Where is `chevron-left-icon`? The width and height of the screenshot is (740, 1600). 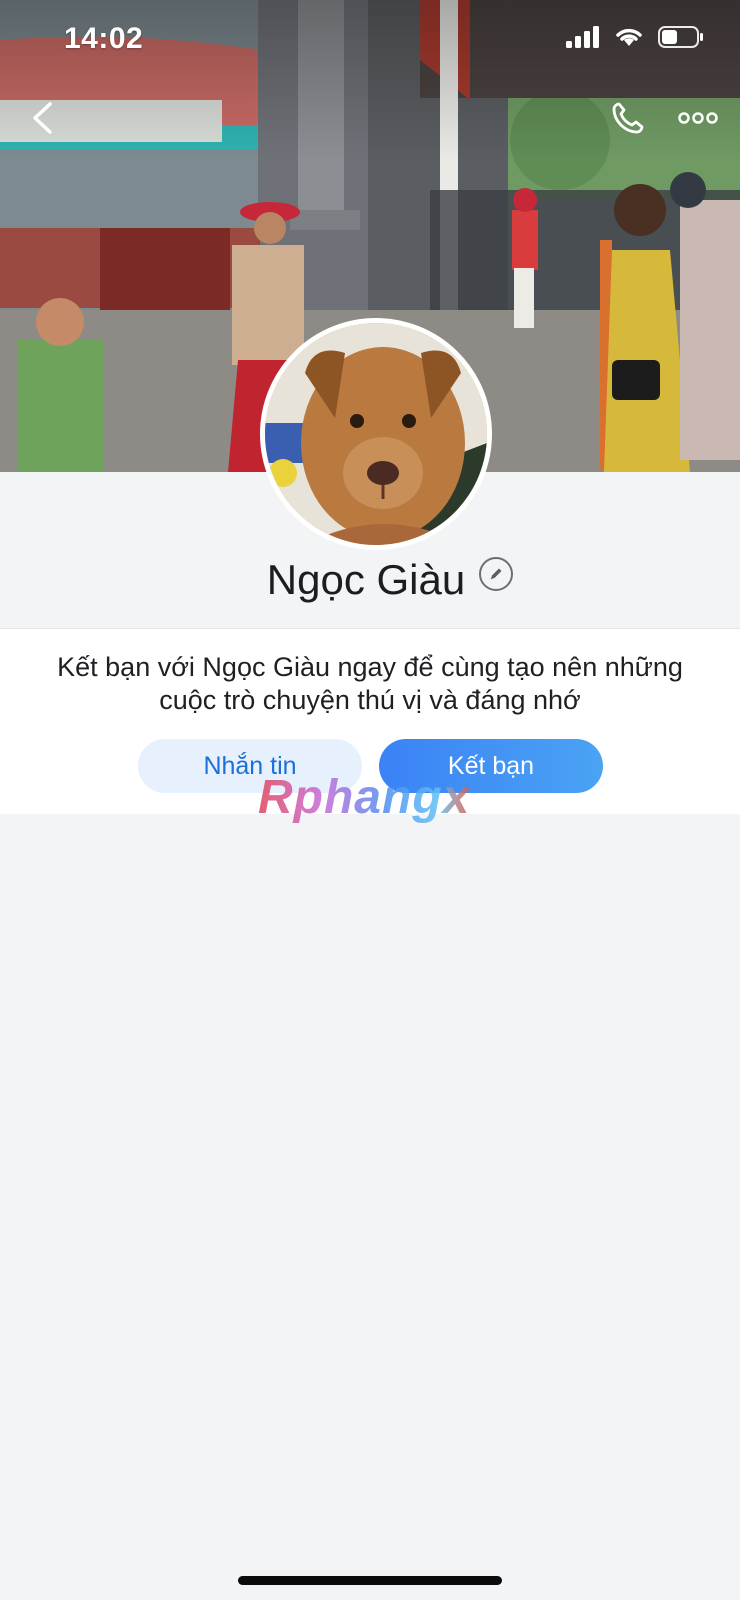 chevron-left-icon is located at coordinates (42, 118).